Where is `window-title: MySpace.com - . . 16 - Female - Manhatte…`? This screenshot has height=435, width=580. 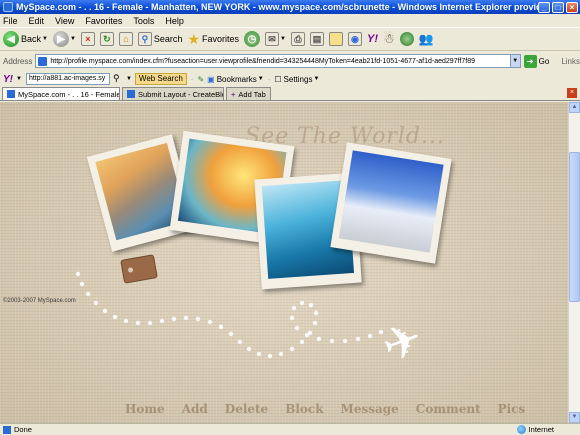 window-title: MySpace.com - . . 16 - Female - Manhatte… is located at coordinates (277, 7).